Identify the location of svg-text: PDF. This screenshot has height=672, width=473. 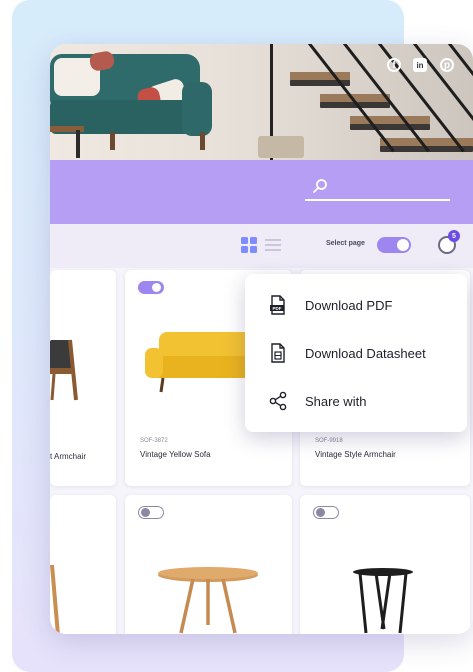
(277, 308).